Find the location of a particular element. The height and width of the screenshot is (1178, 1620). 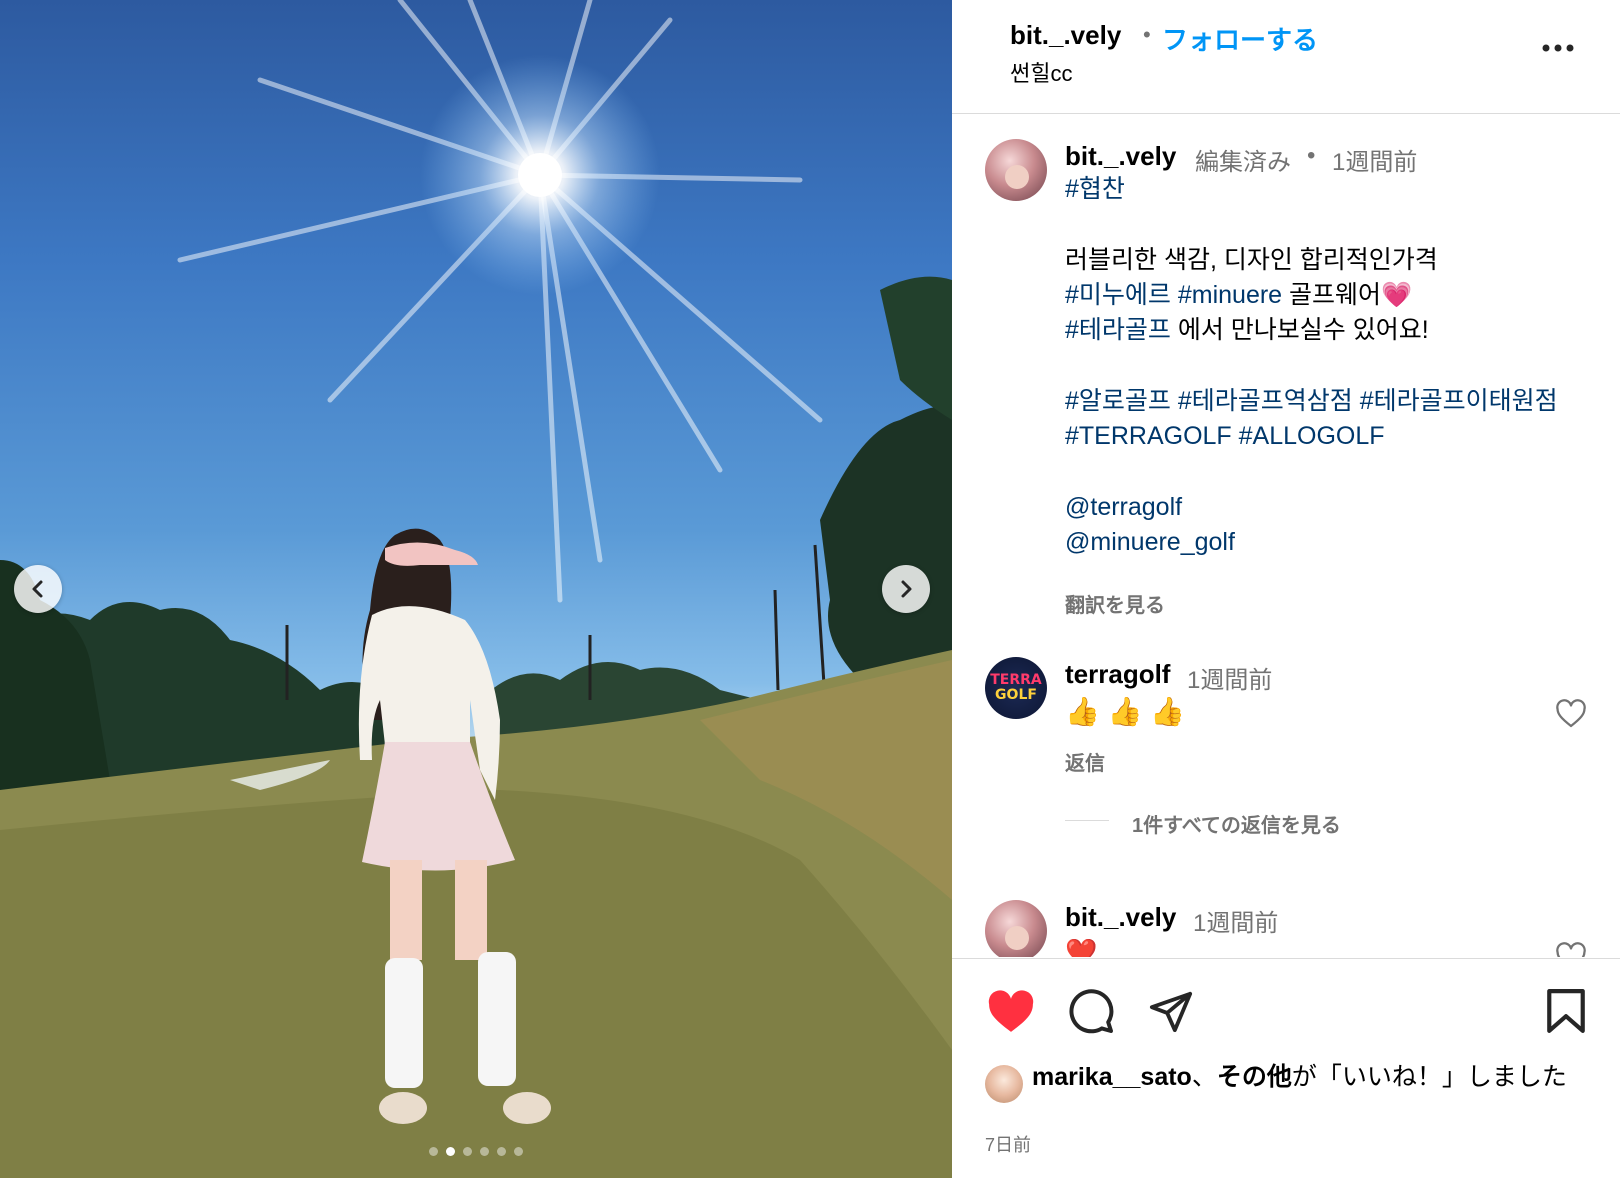

hashtag-link: #협찬 is located at coordinates (1095, 189).